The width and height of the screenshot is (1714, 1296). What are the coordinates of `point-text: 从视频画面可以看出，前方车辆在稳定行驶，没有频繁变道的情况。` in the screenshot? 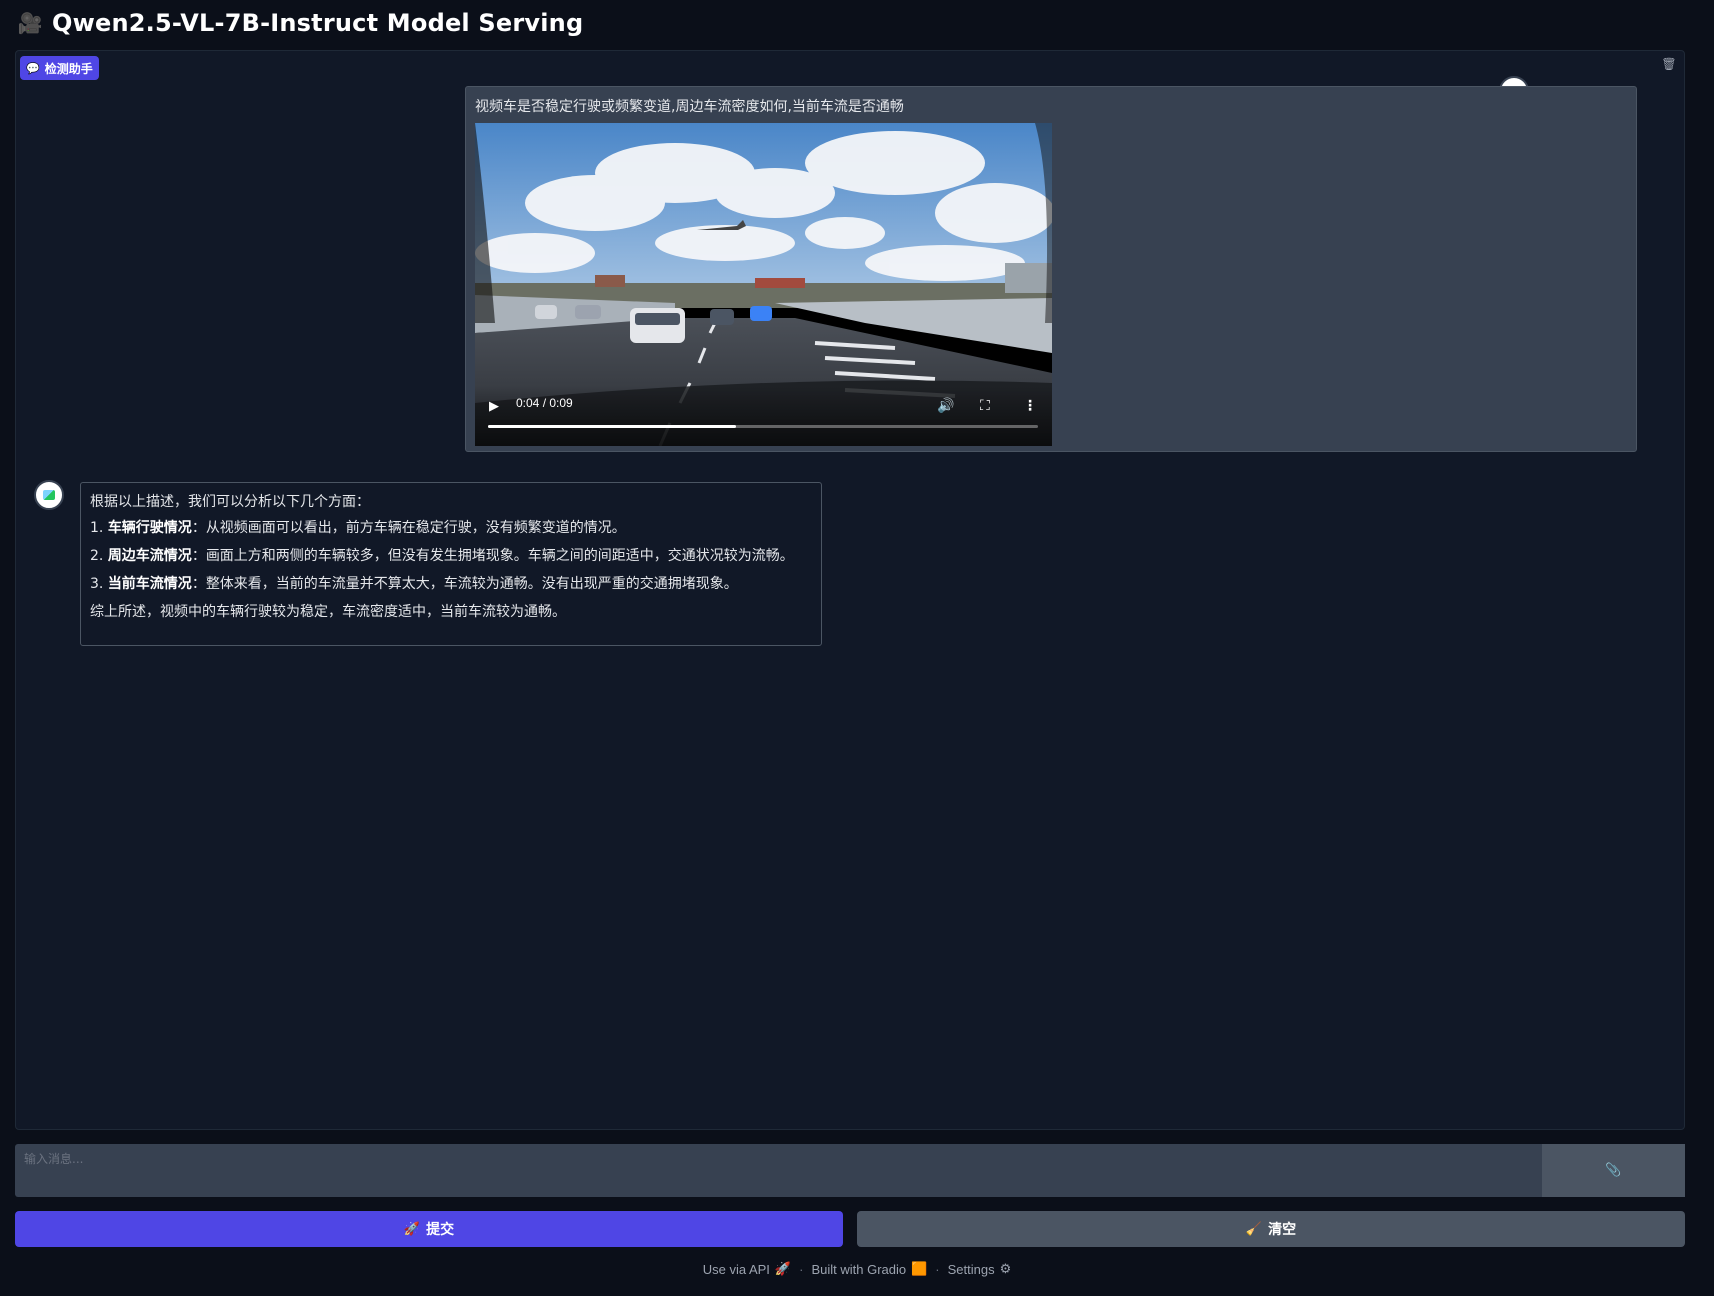 It's located at (415, 528).